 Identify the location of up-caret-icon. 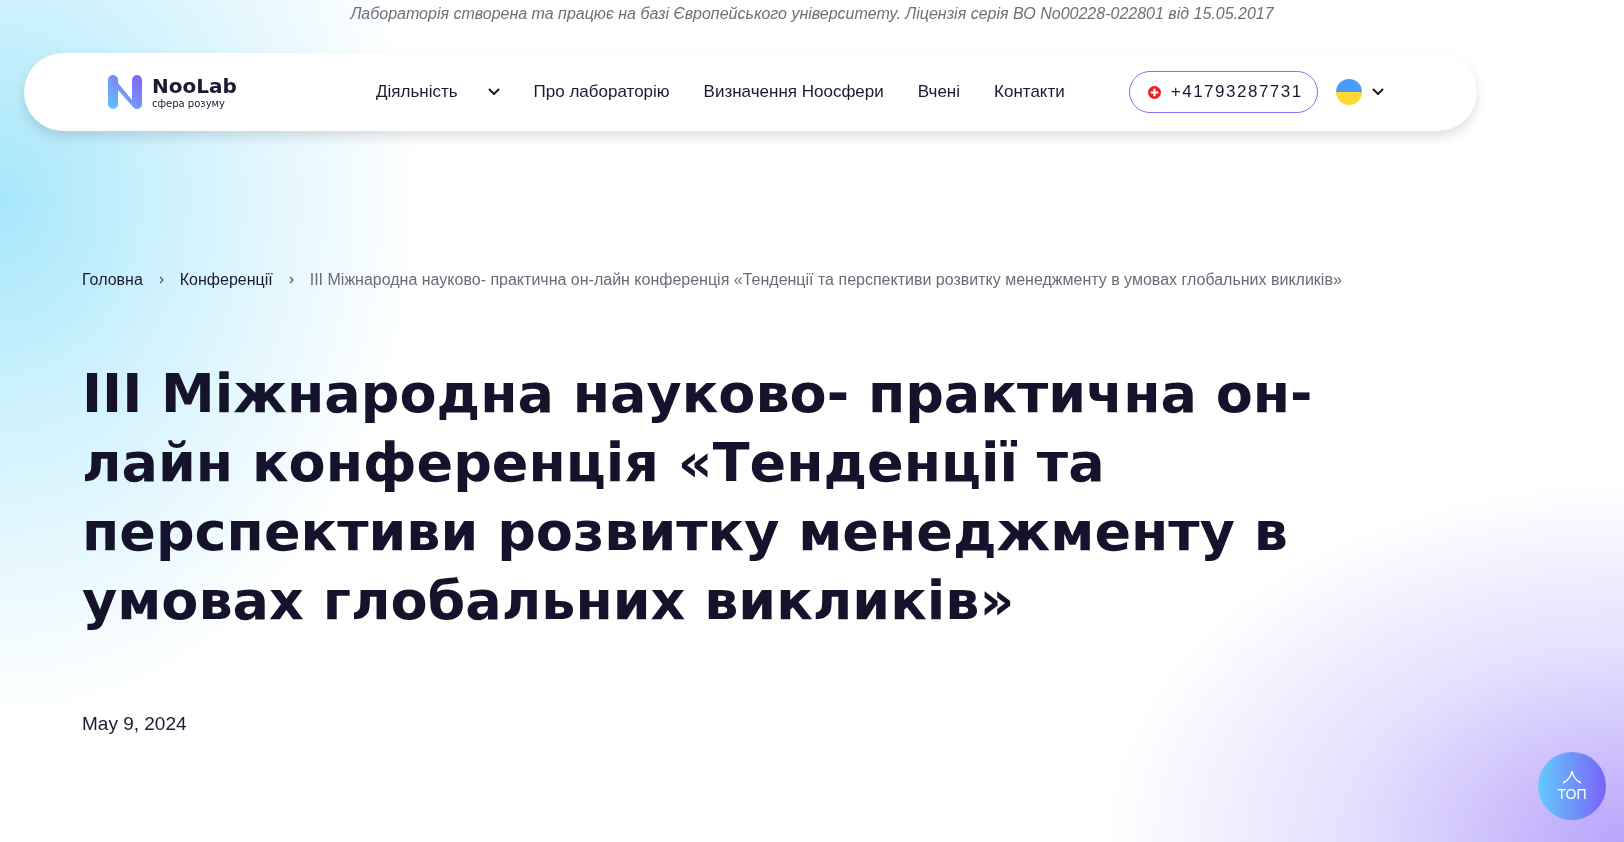
(1572, 777).